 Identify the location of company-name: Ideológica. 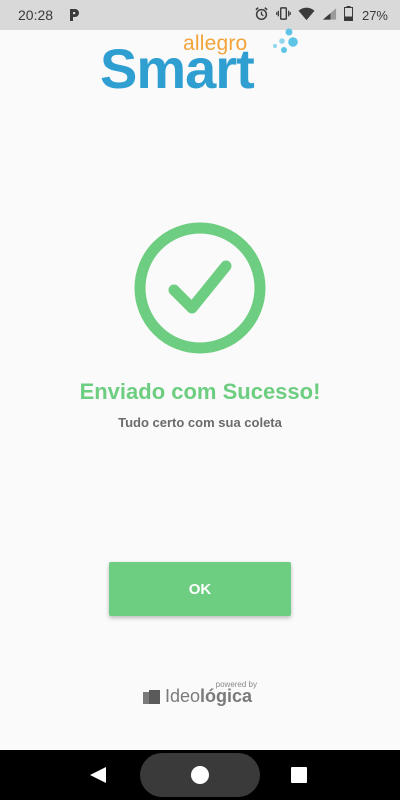
(208, 696).